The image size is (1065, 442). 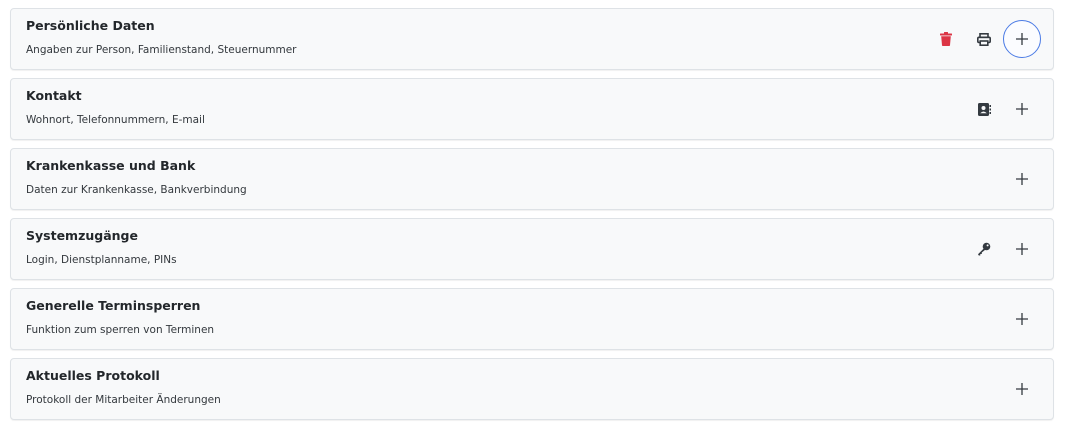 I want to click on section-kontakt: Kontakt Wohnort, Telefonnummern, E-mail, so click(x=532, y=109).